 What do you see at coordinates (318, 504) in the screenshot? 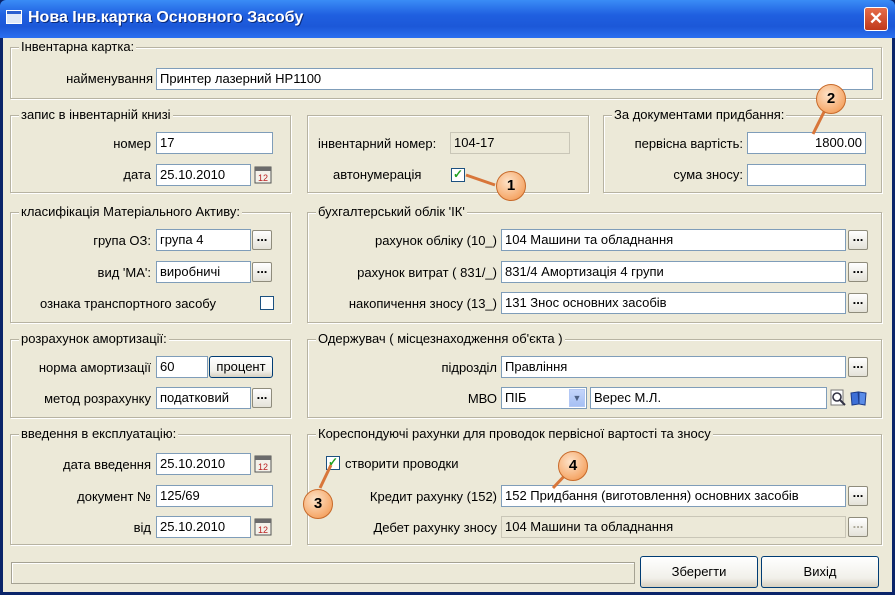
I see `callout-3: 3` at bounding box center [318, 504].